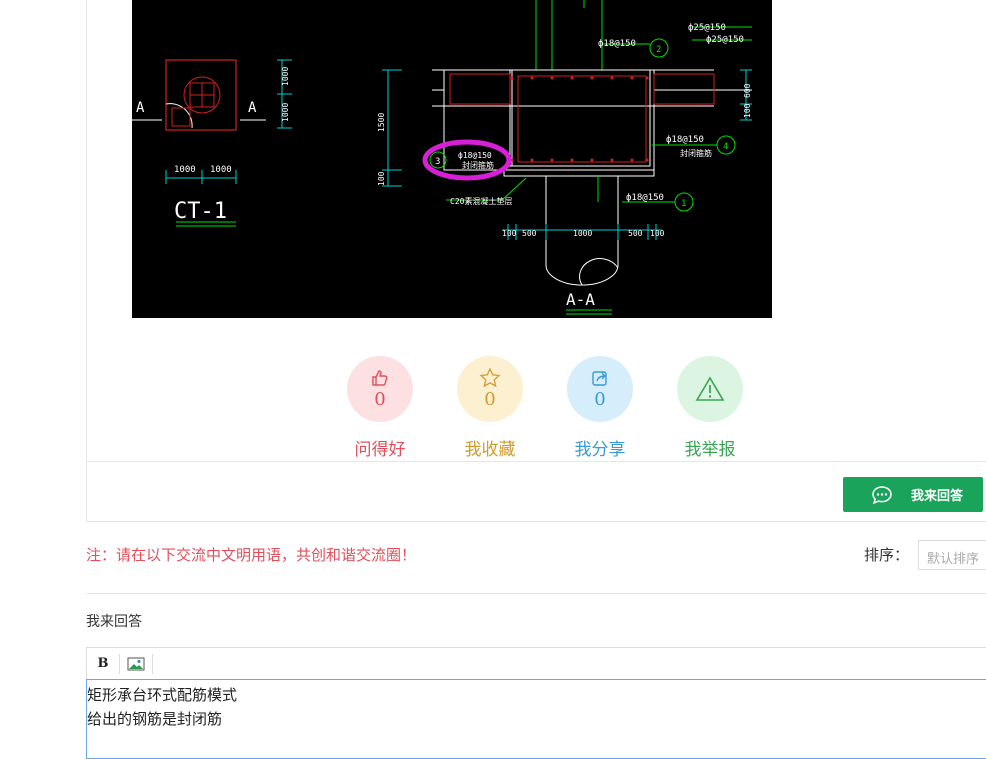 This screenshot has height=759, width=986. What do you see at coordinates (536, 663) in the screenshot?
I see `editor-toolbar: B` at bounding box center [536, 663].